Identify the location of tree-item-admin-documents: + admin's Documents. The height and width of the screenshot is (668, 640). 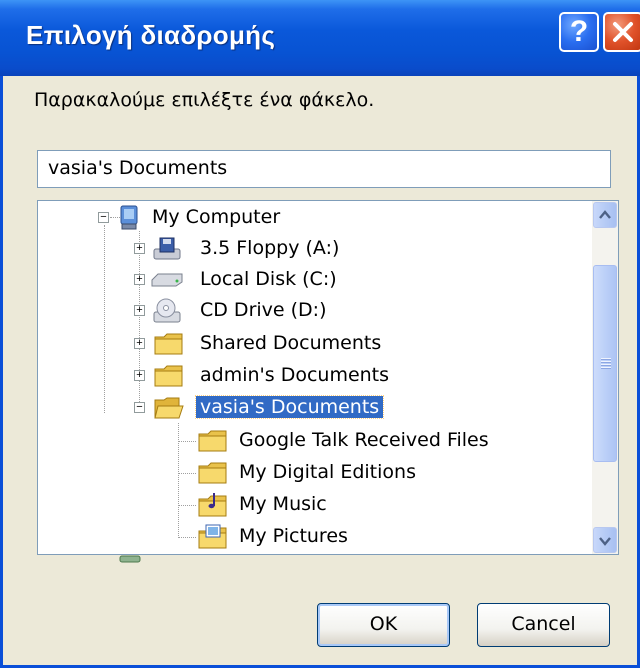
(238, 376).